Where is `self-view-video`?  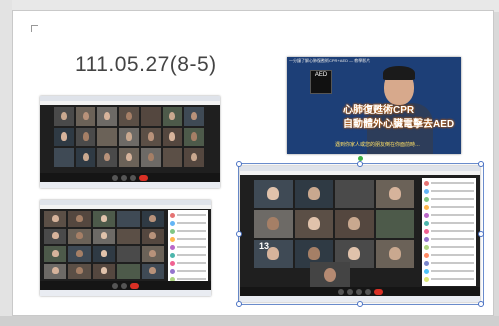 self-view-video is located at coordinates (330, 275).